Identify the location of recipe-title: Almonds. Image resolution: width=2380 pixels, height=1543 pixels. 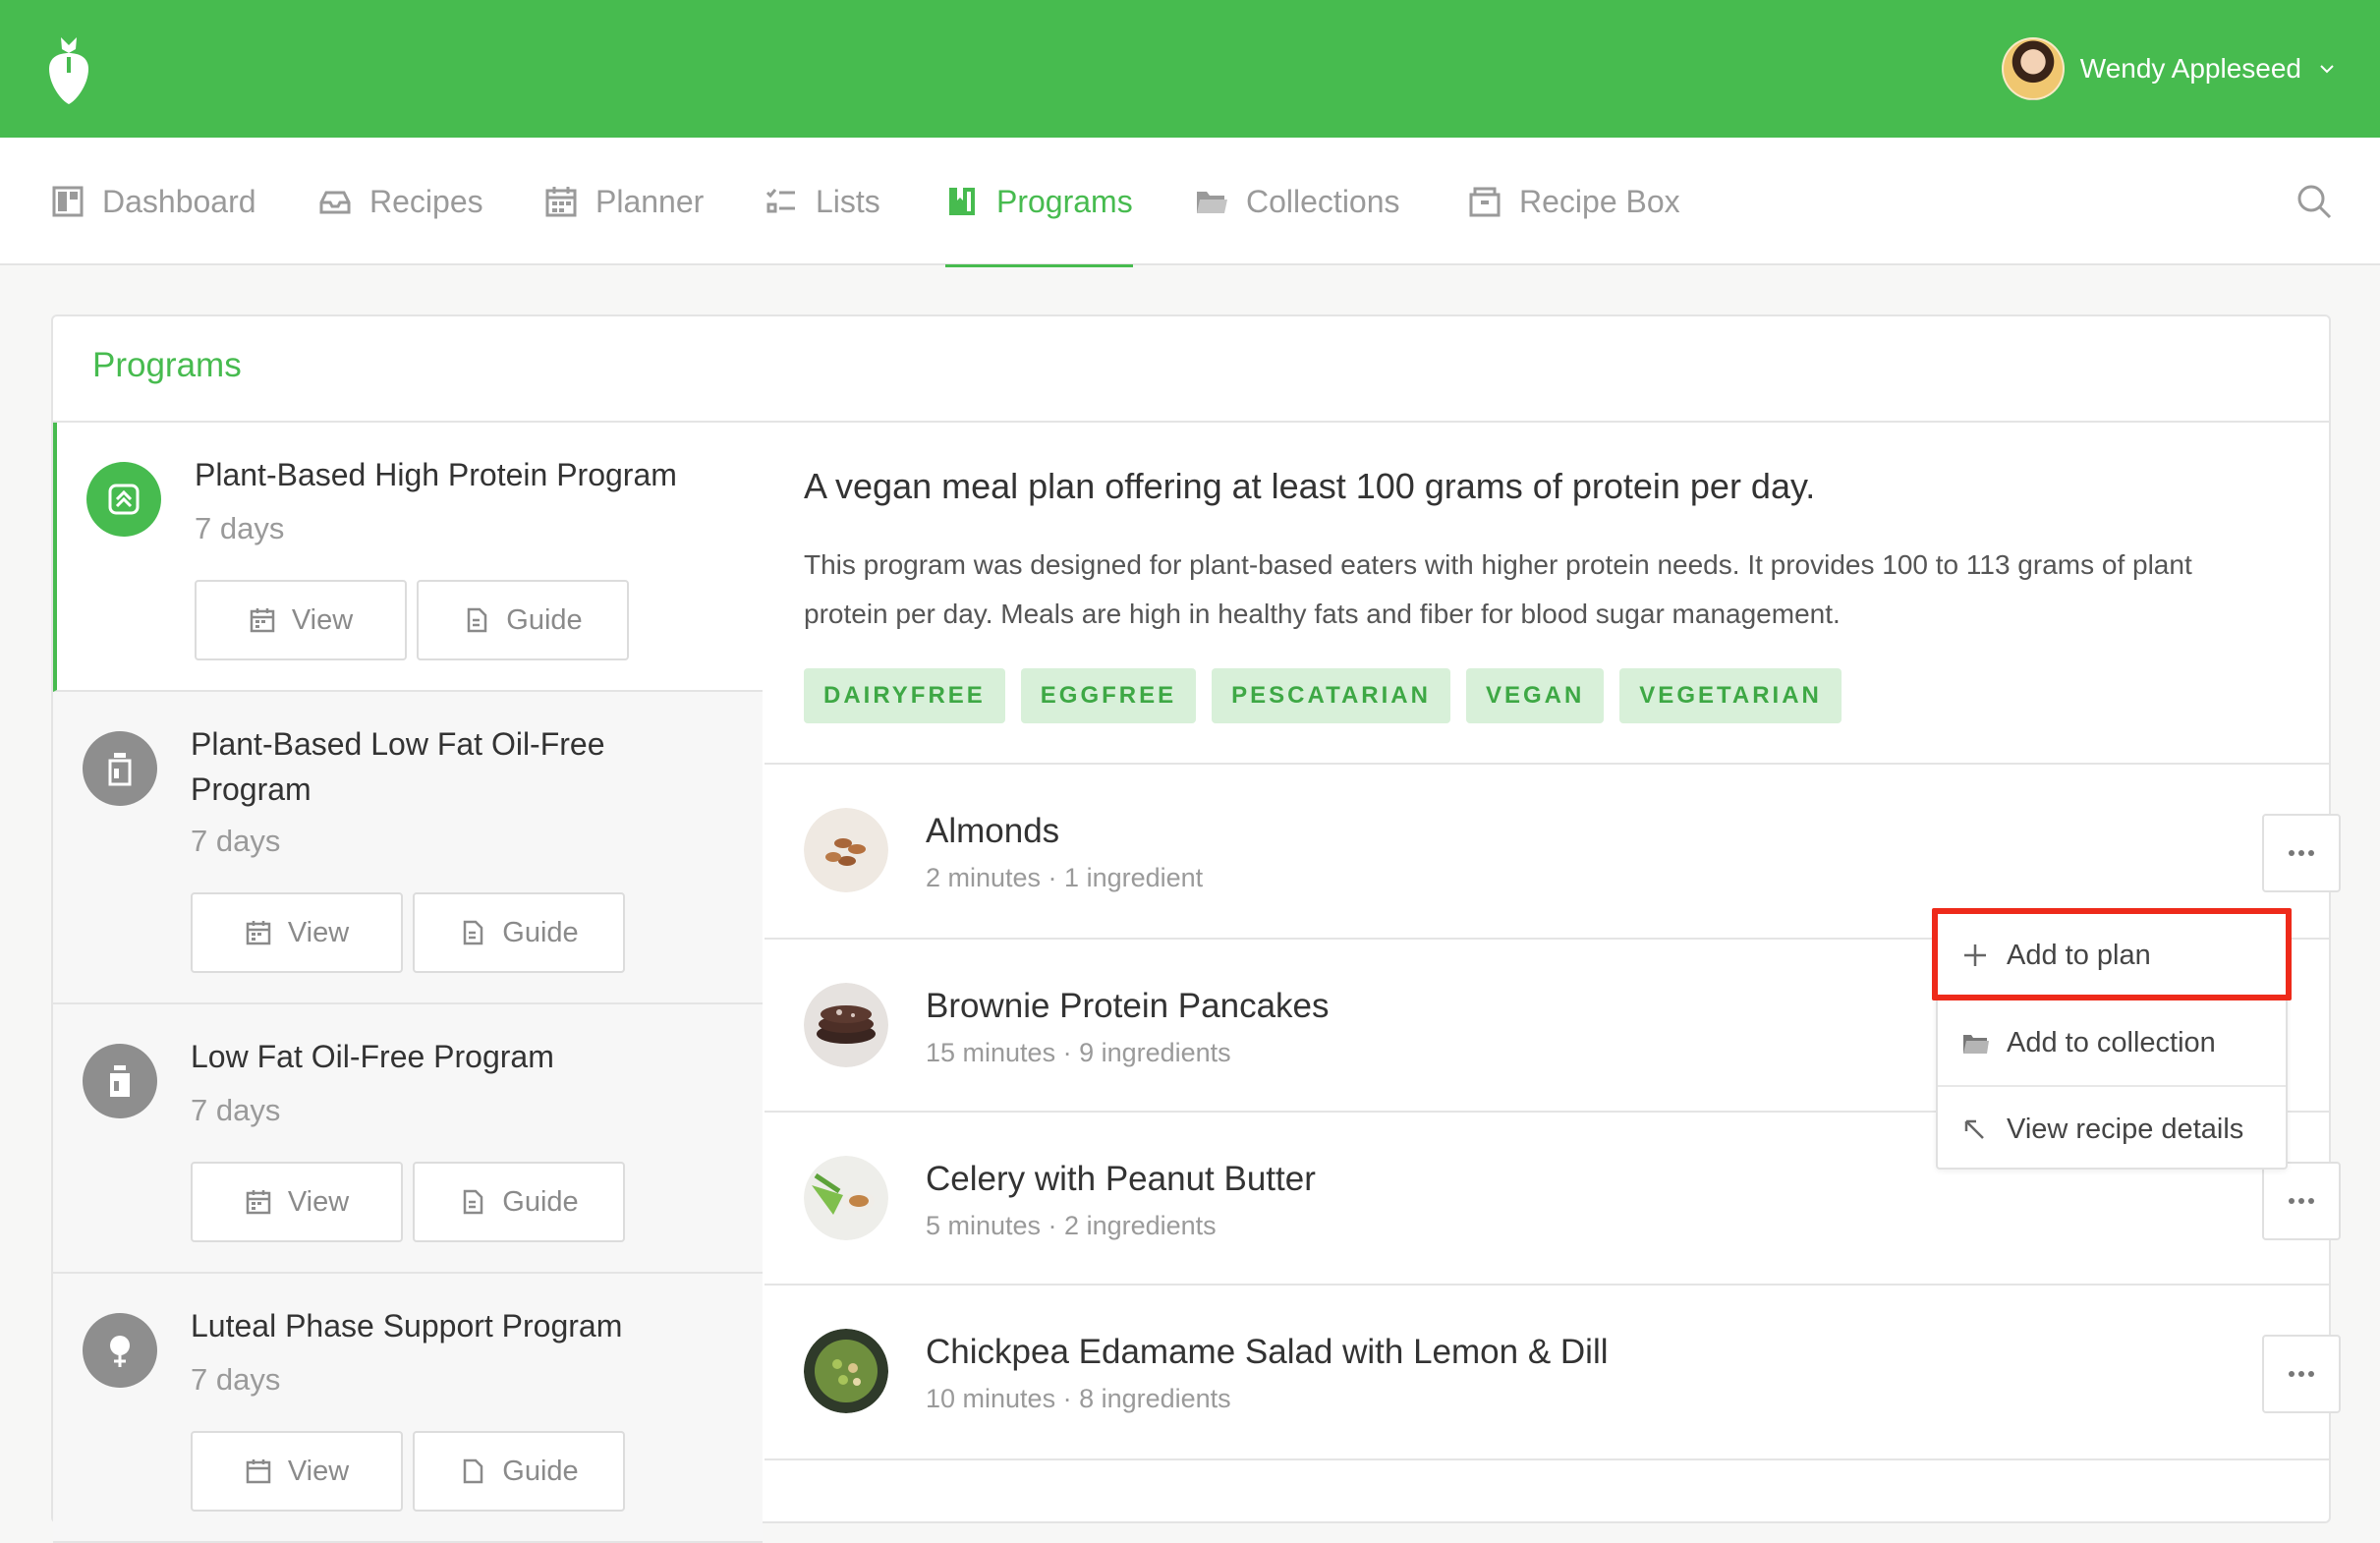
(992, 831).